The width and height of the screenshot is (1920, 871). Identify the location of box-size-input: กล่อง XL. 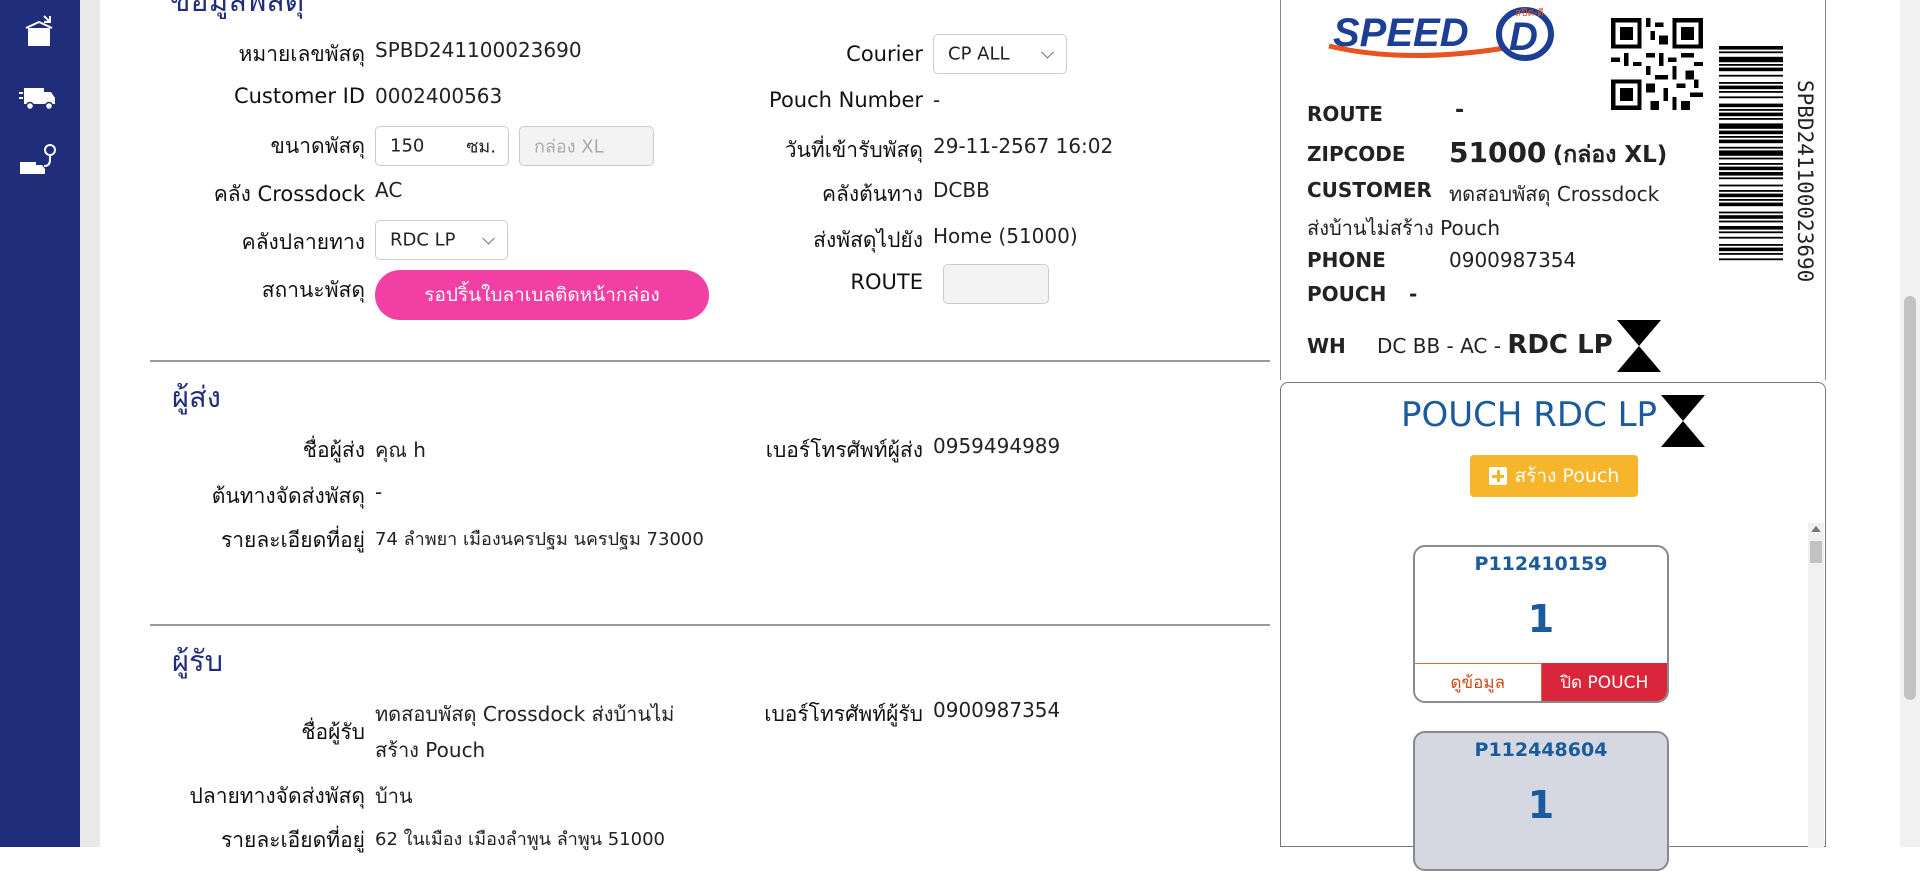
(586, 146).